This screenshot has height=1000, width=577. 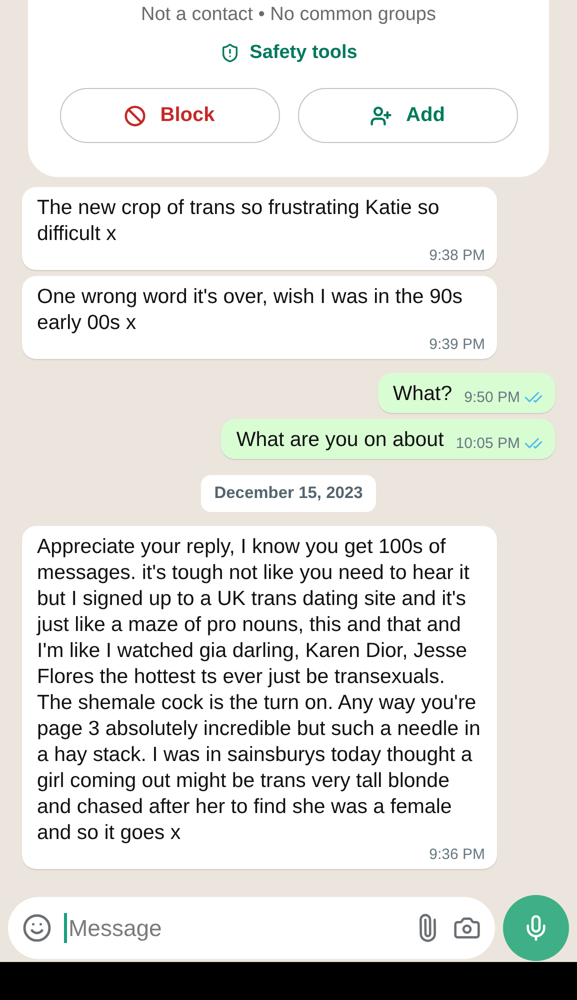 I want to click on block-icon, so click(x=135, y=115).